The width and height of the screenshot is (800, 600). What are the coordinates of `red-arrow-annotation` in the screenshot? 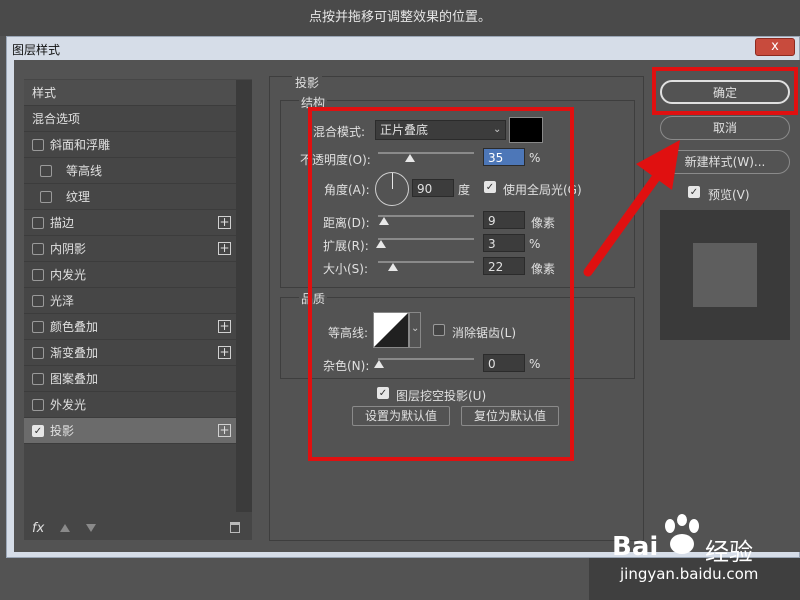 It's located at (631, 208).